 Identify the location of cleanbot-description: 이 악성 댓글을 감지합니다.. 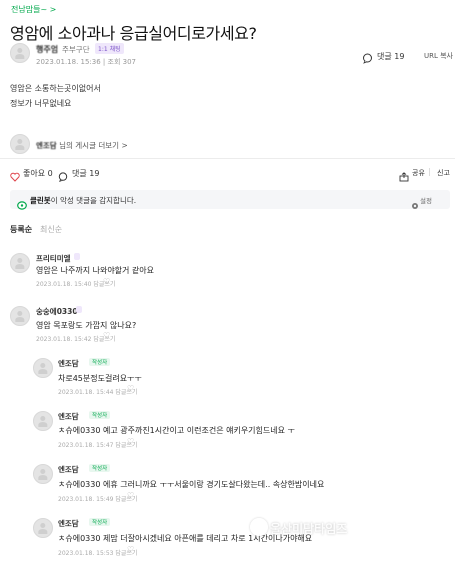
(93, 200).